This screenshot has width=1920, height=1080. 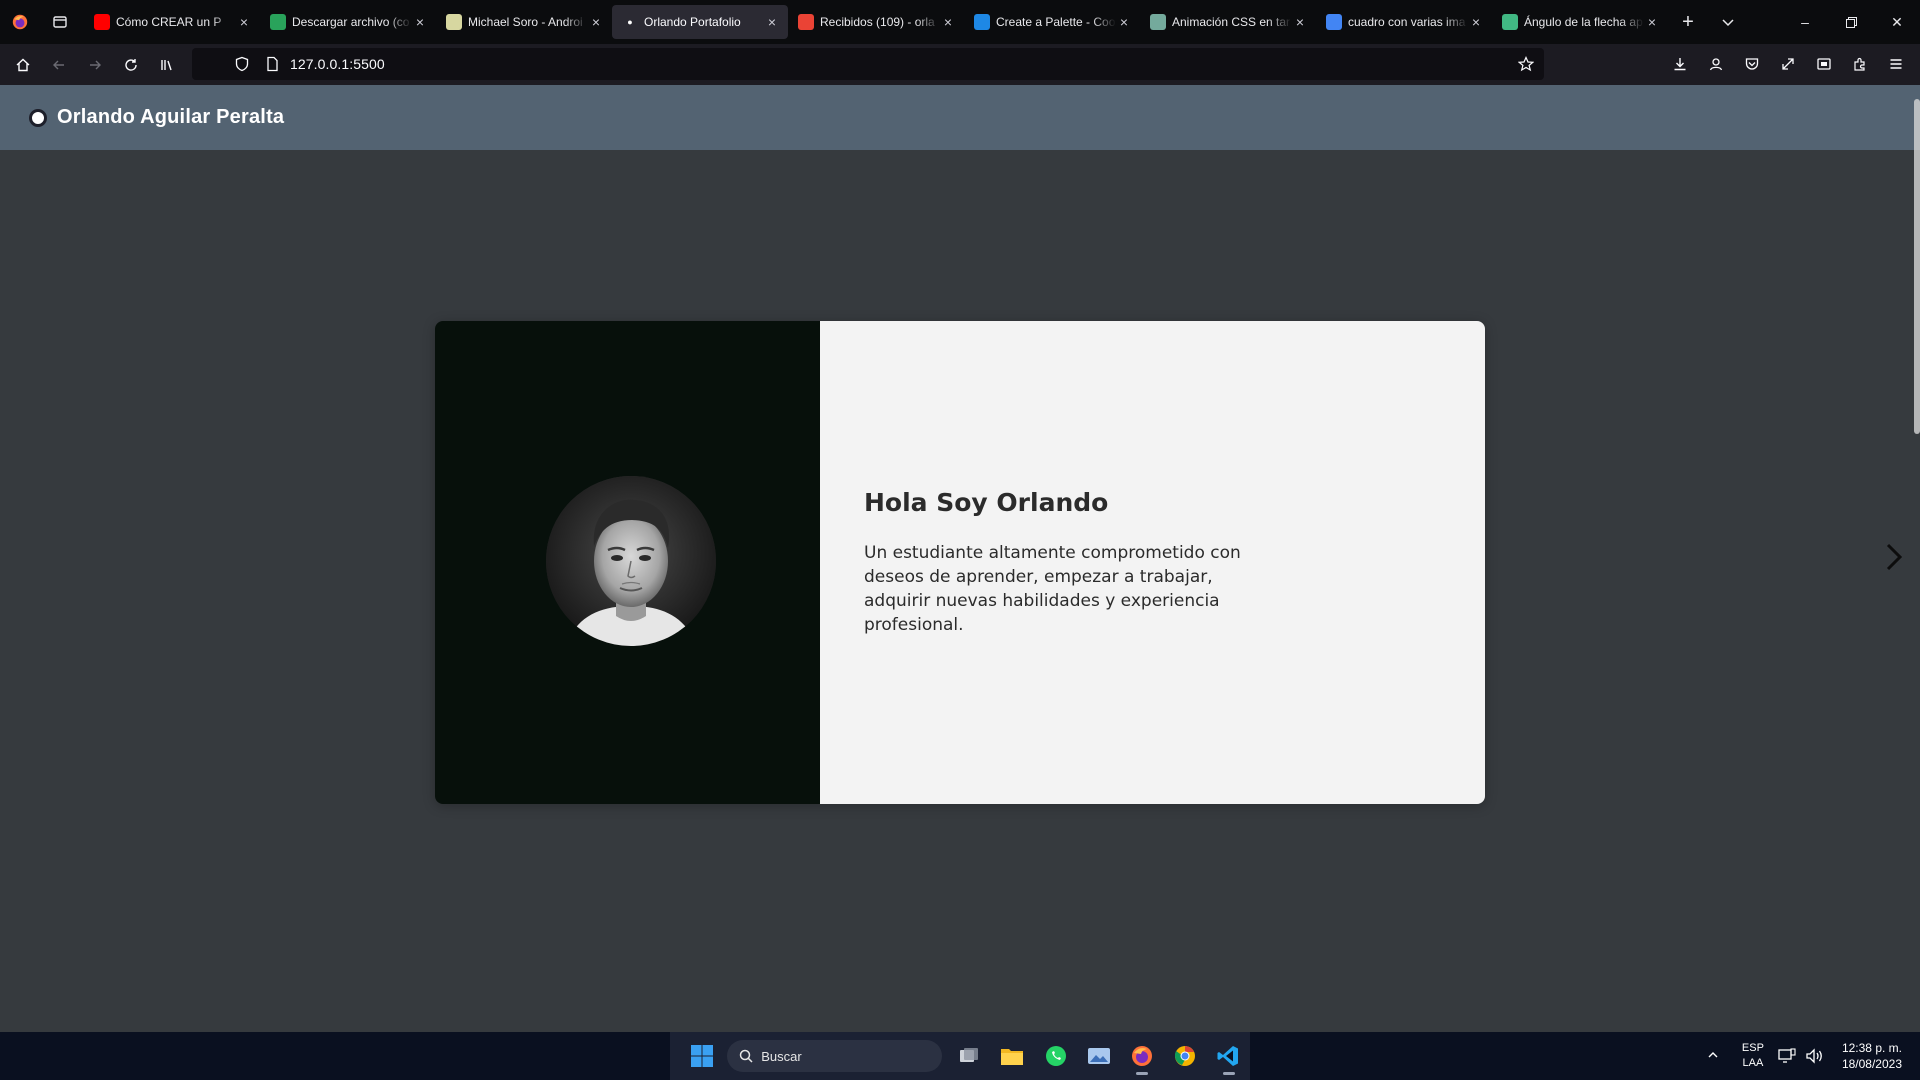 I want to click on system-tray: ESP LAA 12:38 p. m. 18/08/2023, so click(x=1809, y=1056).